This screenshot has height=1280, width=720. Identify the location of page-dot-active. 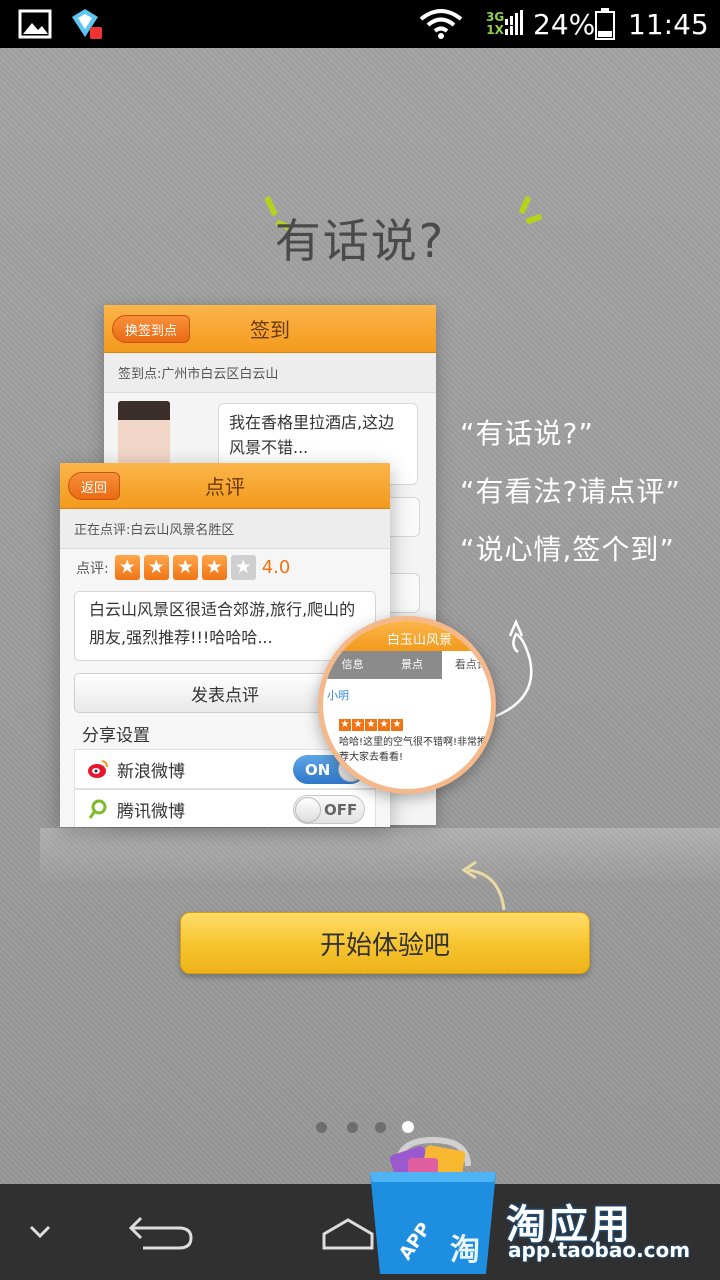
(408, 1127).